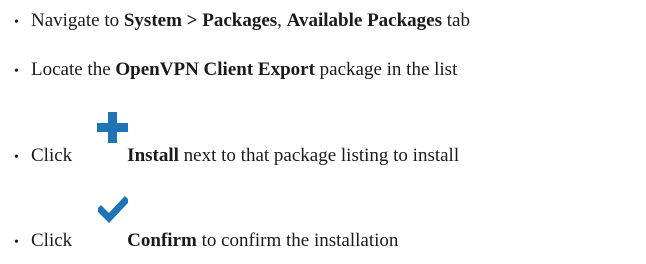  Describe the element at coordinates (215, 69) in the screenshot. I see `package-name: OpenVPN Client Export` at that location.